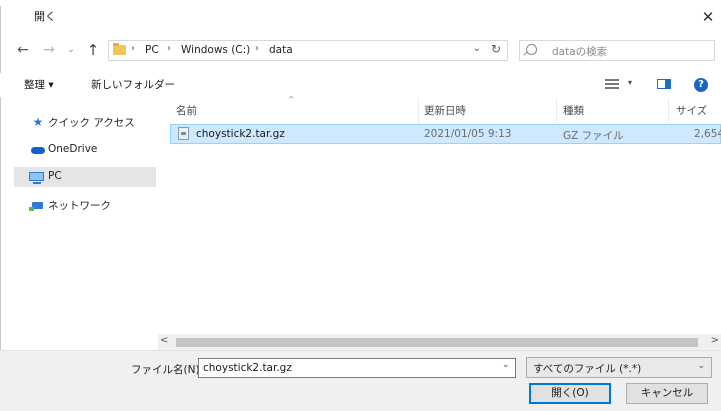  Describe the element at coordinates (477, 48) in the screenshot. I see `address-dropdown-icon: ⌄` at that location.